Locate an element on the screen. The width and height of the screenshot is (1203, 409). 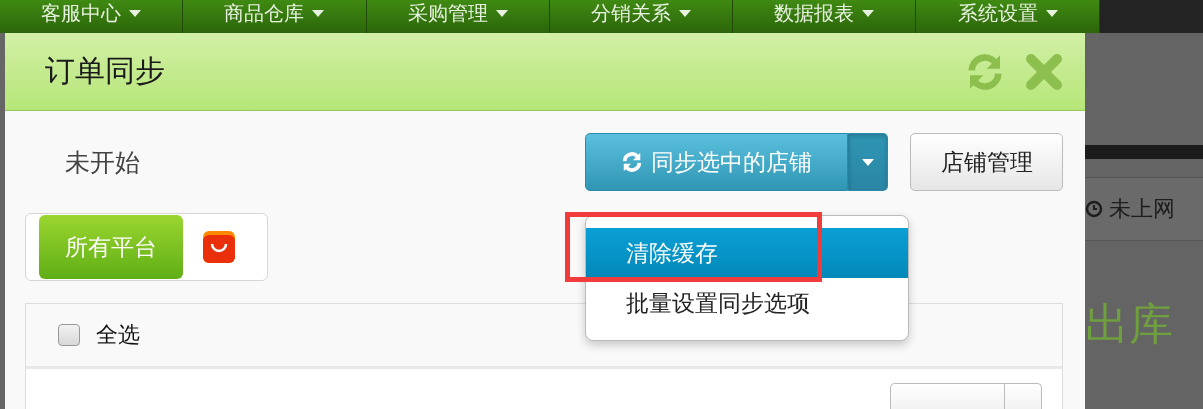
shop-manage-button: 店铺管理 is located at coordinates (986, 162).